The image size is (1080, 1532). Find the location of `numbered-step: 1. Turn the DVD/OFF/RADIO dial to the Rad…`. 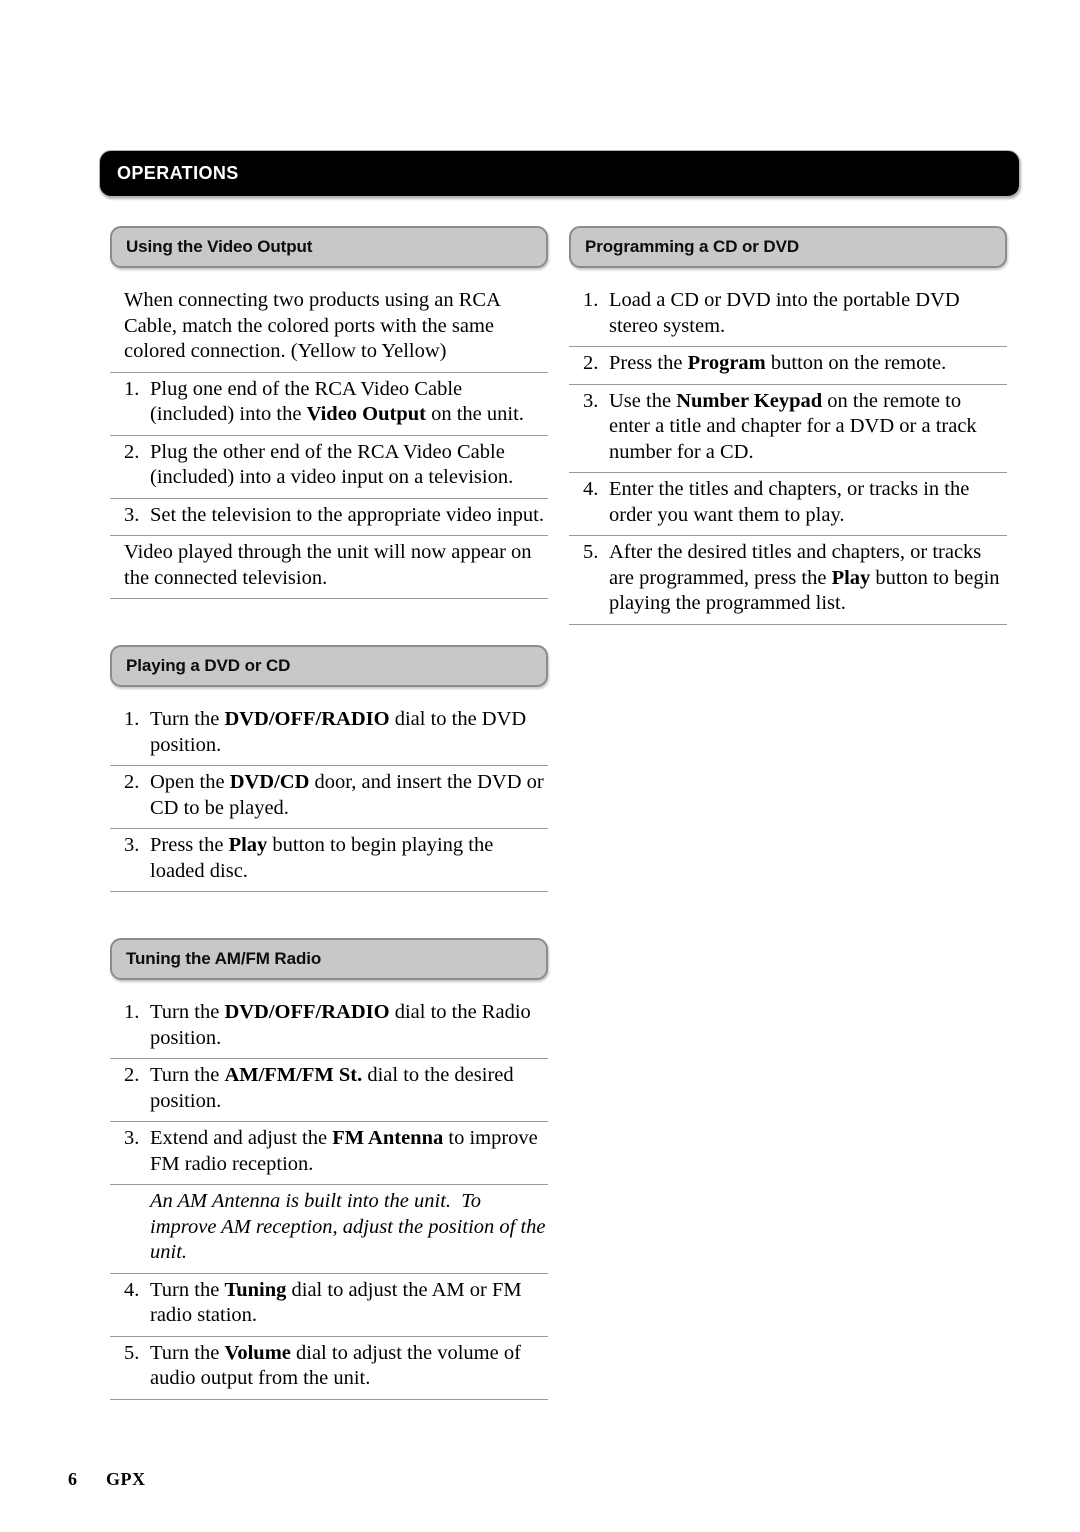

numbered-step: 1. Turn the DVD/OFF/RADIO dial to the Rad… is located at coordinates (329, 1027).